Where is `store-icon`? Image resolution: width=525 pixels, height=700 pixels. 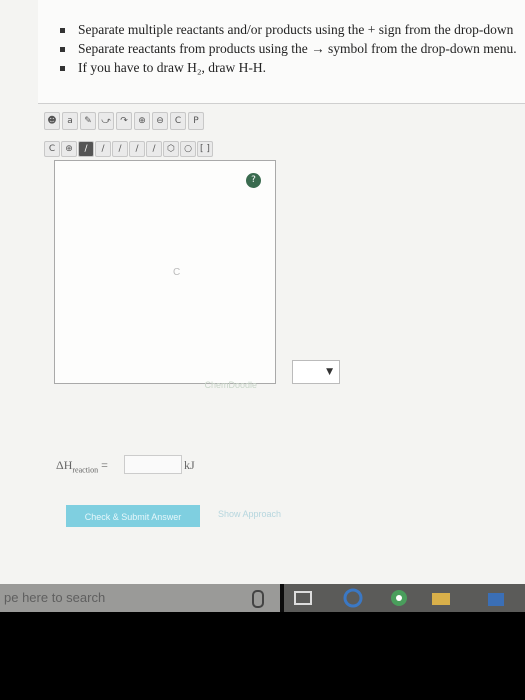
store-icon is located at coordinates (496, 598).